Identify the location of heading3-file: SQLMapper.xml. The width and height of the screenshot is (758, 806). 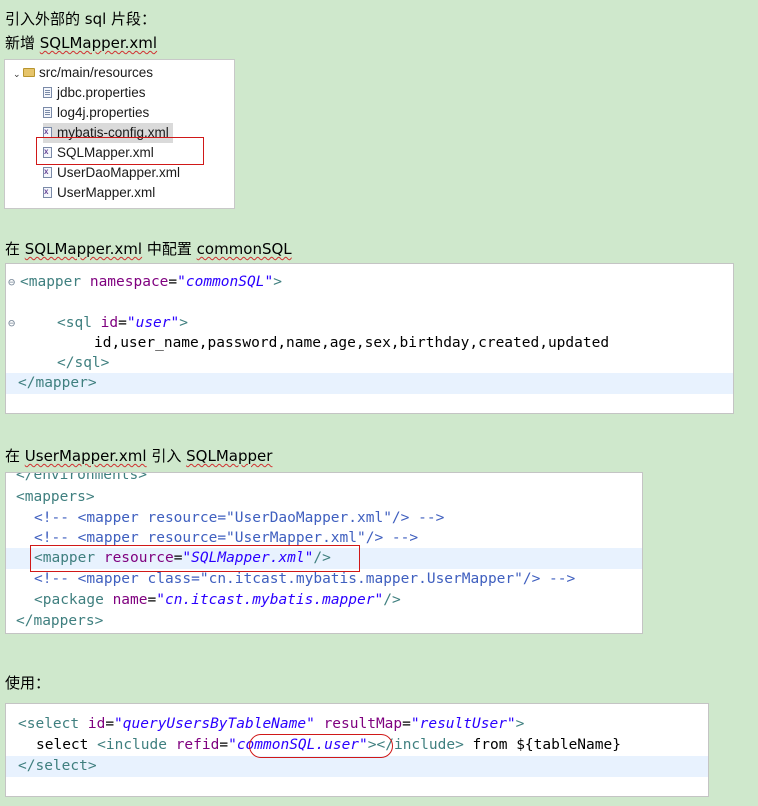
(83, 249).